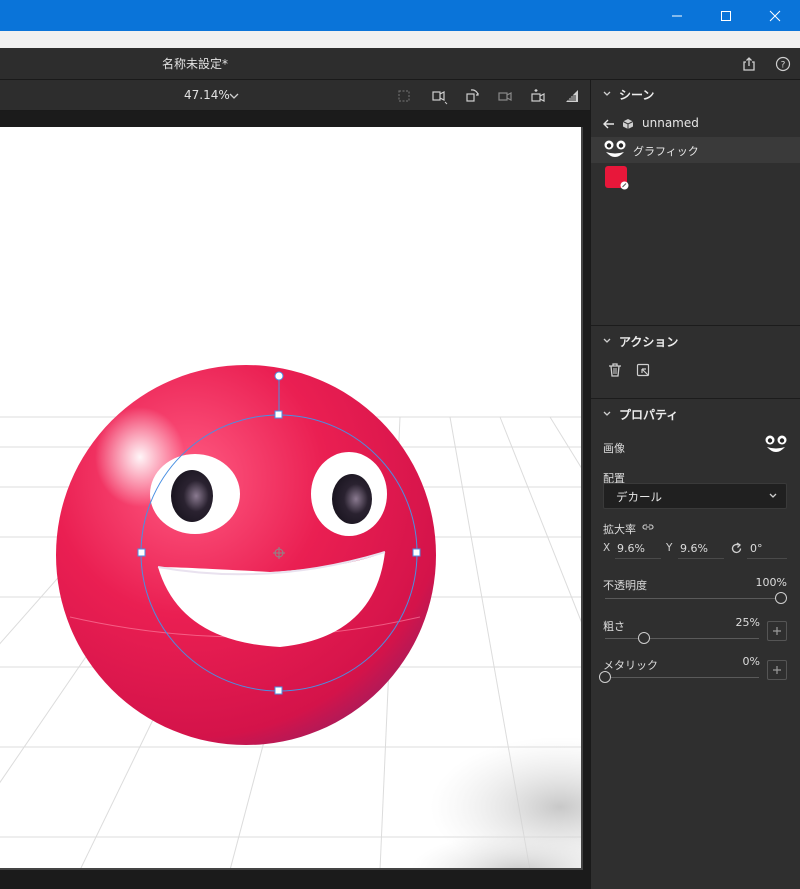 The image size is (800, 889). What do you see at coordinates (628, 124) in the screenshot?
I see `cube-icon` at bounding box center [628, 124].